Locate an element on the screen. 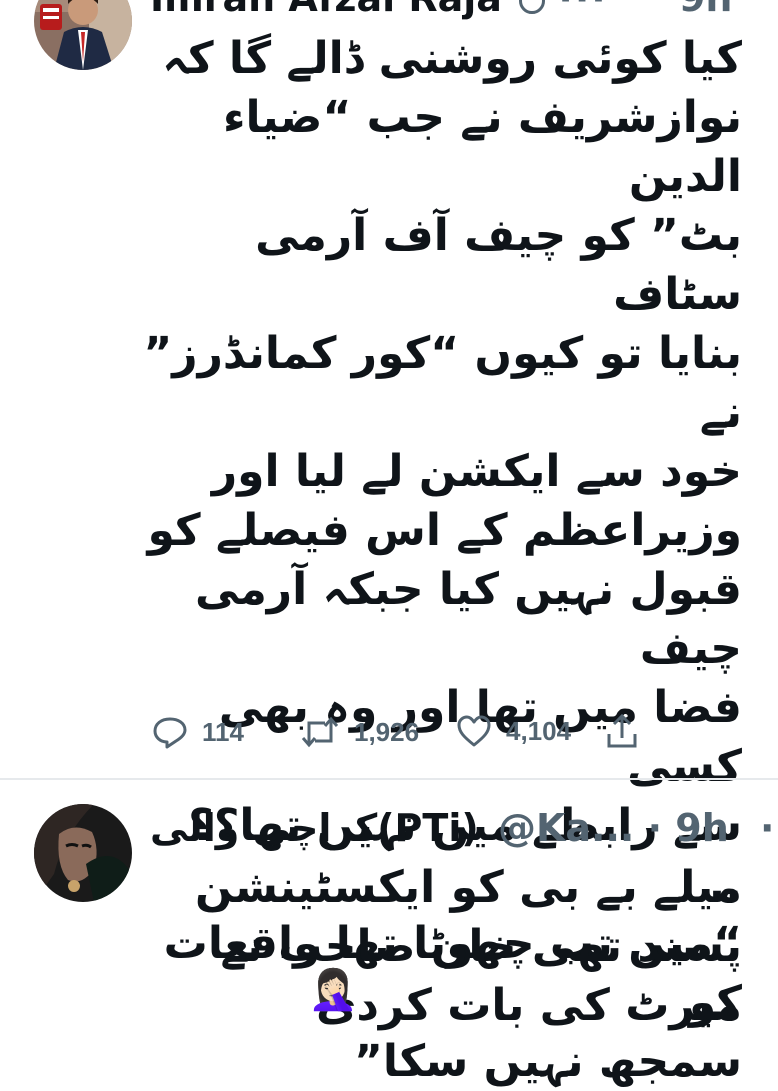 The width and height of the screenshot is (778, 1091). like-button: 4,104 is located at coordinates (513, 731).